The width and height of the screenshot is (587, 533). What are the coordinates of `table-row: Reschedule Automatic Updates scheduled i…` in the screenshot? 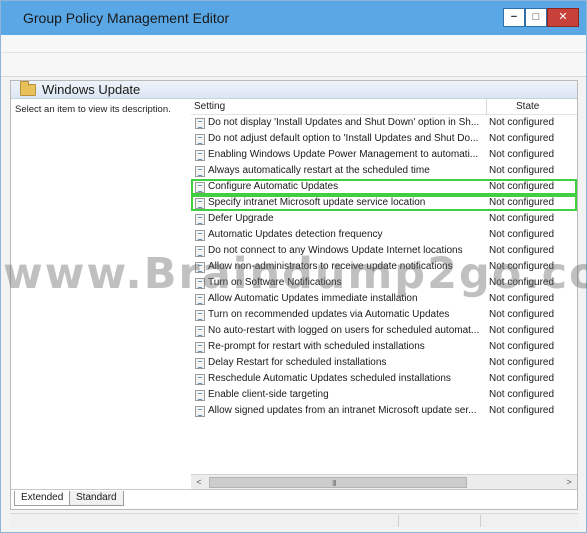 It's located at (384, 379).